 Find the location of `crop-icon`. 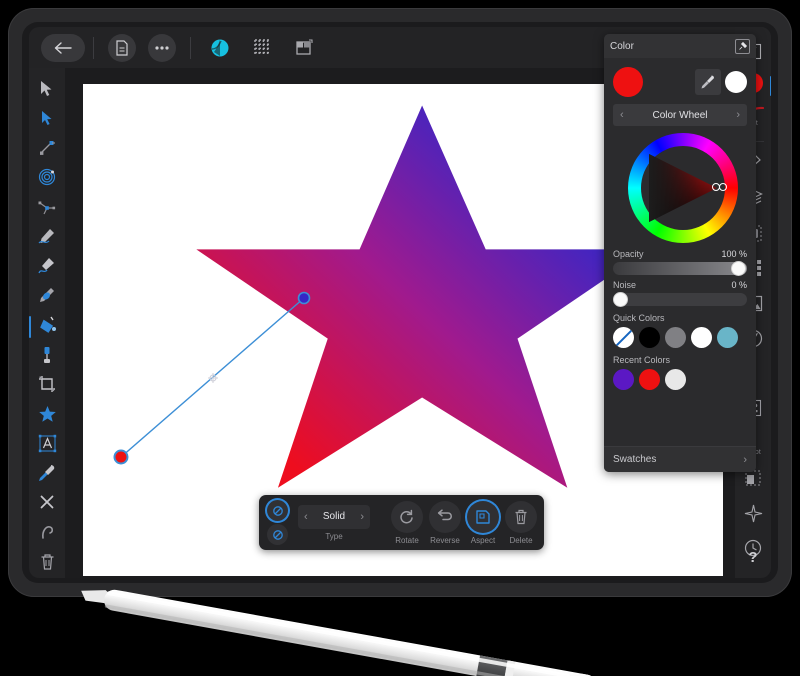

crop-icon is located at coordinates (47, 384).